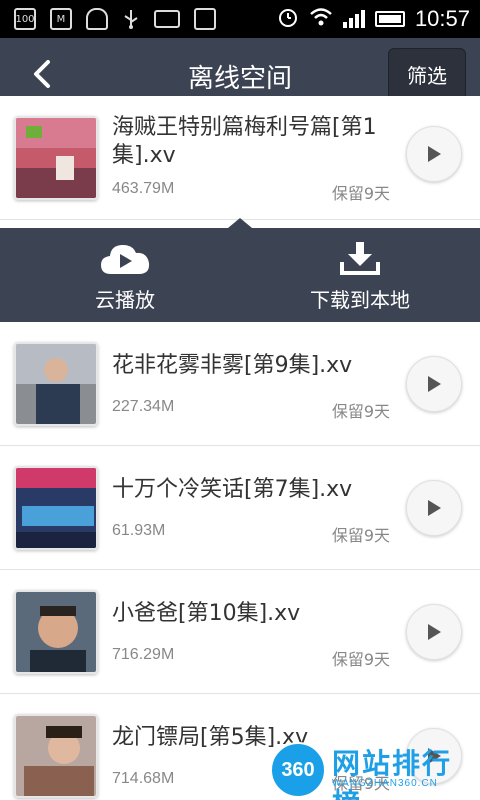 This screenshot has width=480, height=800. What do you see at coordinates (389, 19) in the screenshot?
I see `battery-icon` at bounding box center [389, 19].